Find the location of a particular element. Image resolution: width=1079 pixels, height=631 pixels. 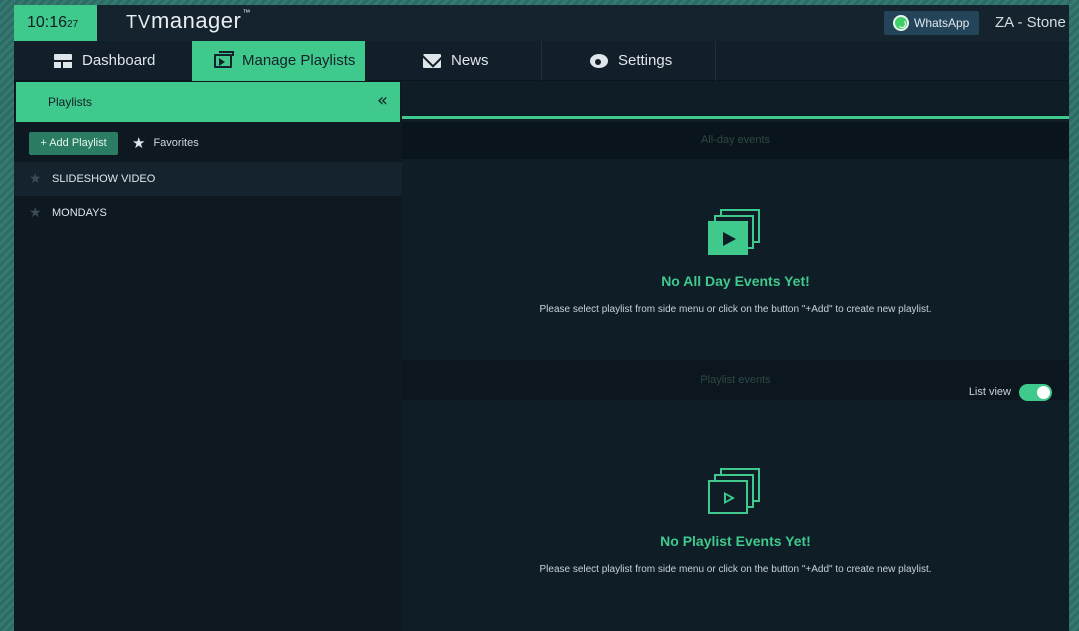

main-nav: Dashboard Manage Playlists News Settings is located at coordinates (541, 61).